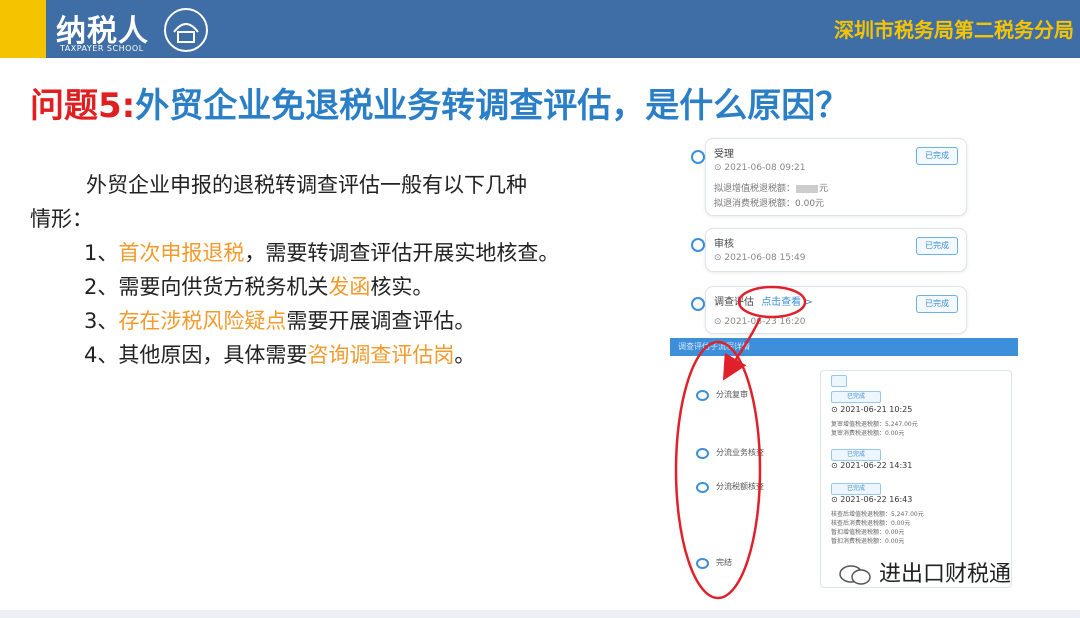  Describe the element at coordinates (945, 574) in the screenshot. I see `watermark-text: 进出口财税通` at that location.